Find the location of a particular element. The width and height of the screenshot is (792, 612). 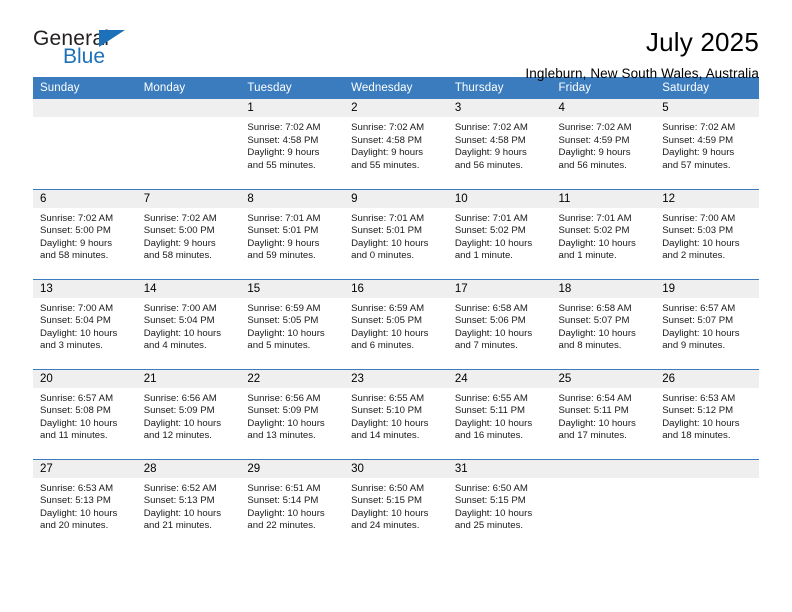

daylight-line-2: and 21 minutes. is located at coordinates (177, 526).